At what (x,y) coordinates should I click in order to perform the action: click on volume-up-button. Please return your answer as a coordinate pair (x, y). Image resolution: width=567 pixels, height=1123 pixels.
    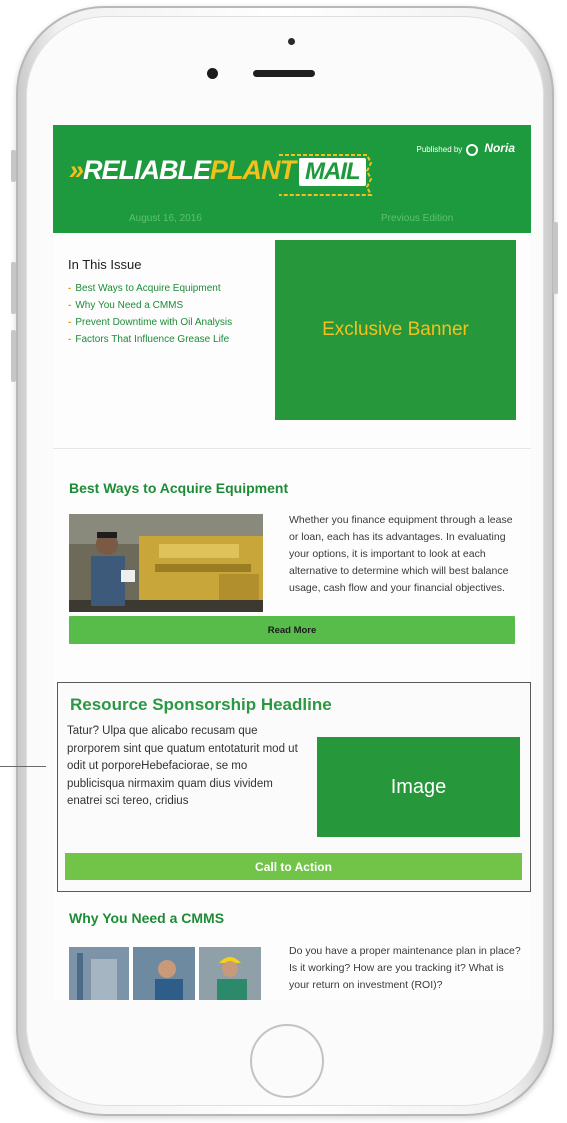
    Looking at the image, I should click on (13, 166).